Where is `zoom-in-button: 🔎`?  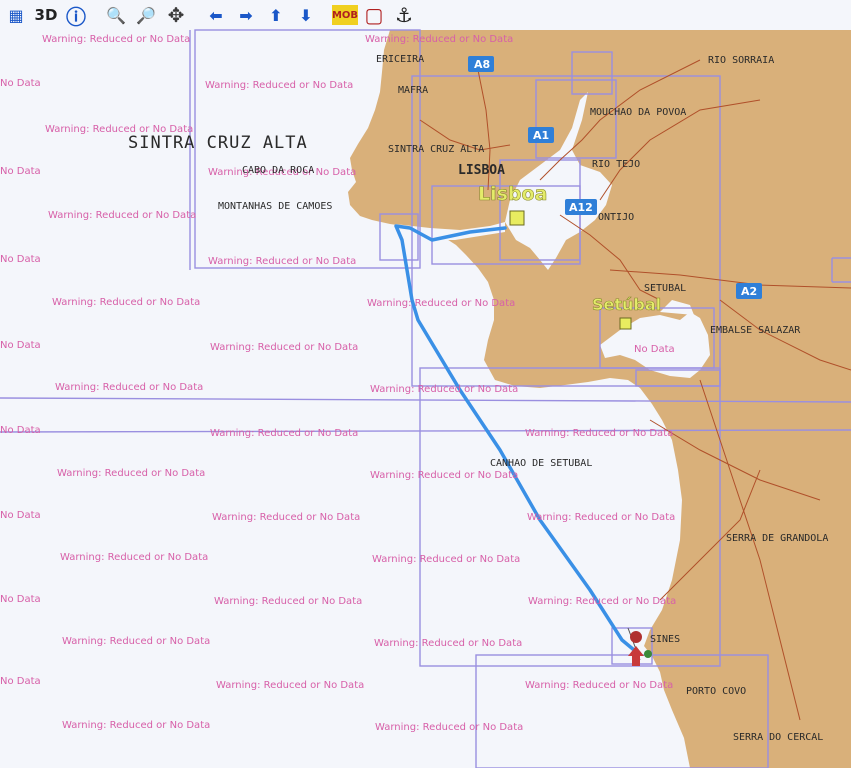
zoom-in-button: 🔎 is located at coordinates (146, 15).